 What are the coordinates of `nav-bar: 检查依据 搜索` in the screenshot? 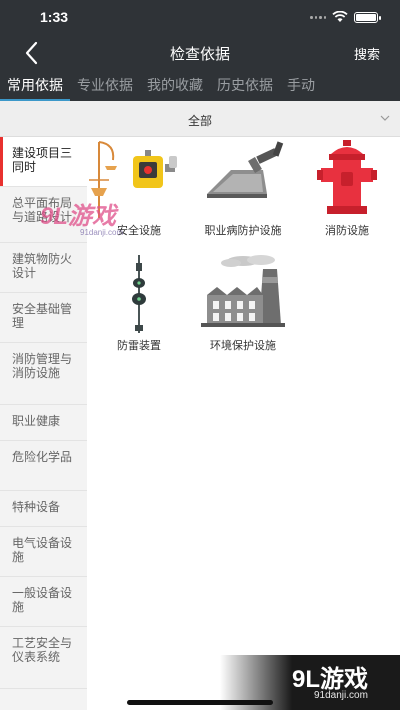 It's located at (200, 53).